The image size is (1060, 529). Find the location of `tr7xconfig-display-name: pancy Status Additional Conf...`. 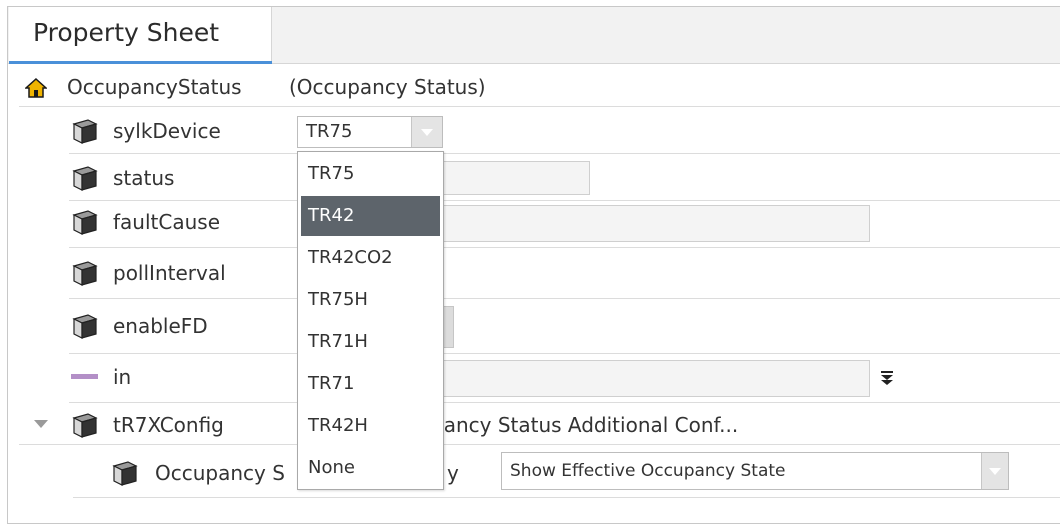

tr7xconfig-display-name: pancy Status Additional Conf... is located at coordinates (585, 425).